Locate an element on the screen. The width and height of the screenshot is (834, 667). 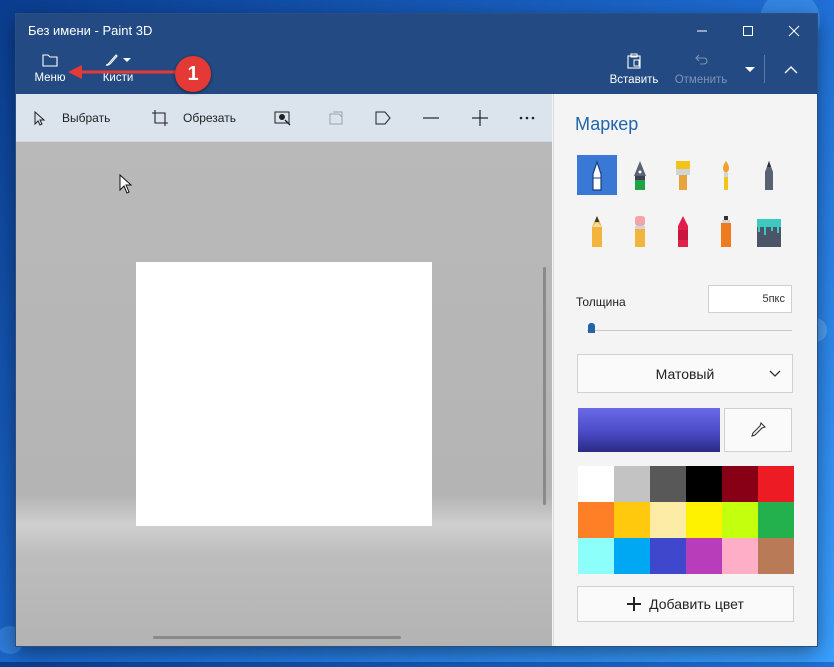
pixel-pen-icon is located at coordinates (769, 175).